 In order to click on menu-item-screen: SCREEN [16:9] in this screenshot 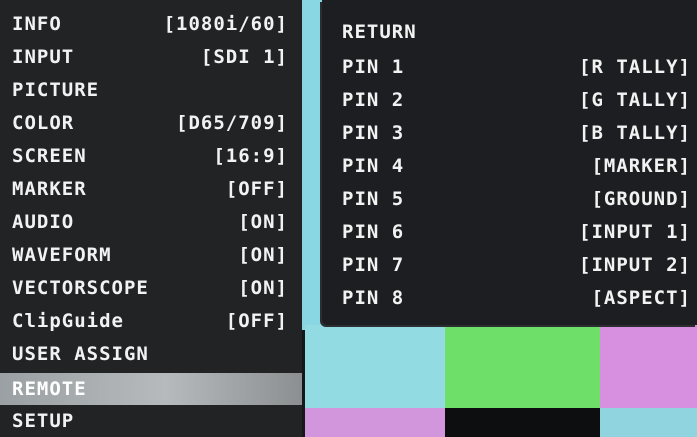, I will do `click(151, 156)`.